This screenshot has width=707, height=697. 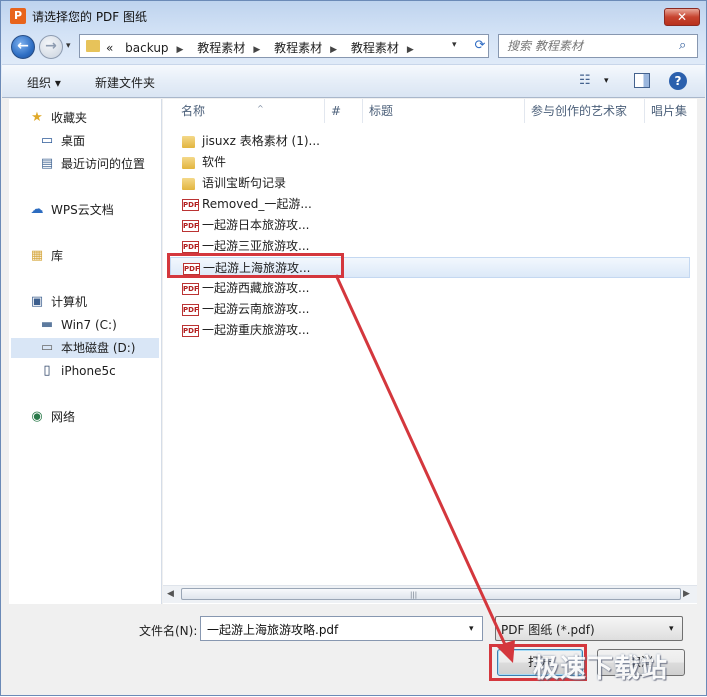 I want to click on preview-pane-icon, so click(x=642, y=80).